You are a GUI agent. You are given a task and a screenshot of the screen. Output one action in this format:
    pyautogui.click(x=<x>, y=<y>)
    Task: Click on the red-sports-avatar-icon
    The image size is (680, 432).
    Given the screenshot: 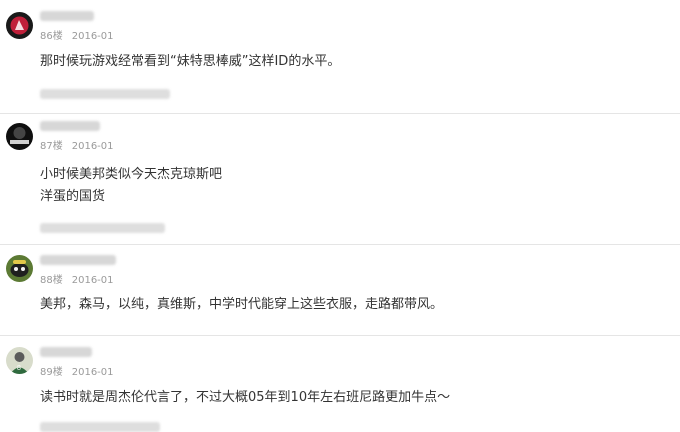 What is the action you would take?
    pyautogui.click(x=19, y=25)
    